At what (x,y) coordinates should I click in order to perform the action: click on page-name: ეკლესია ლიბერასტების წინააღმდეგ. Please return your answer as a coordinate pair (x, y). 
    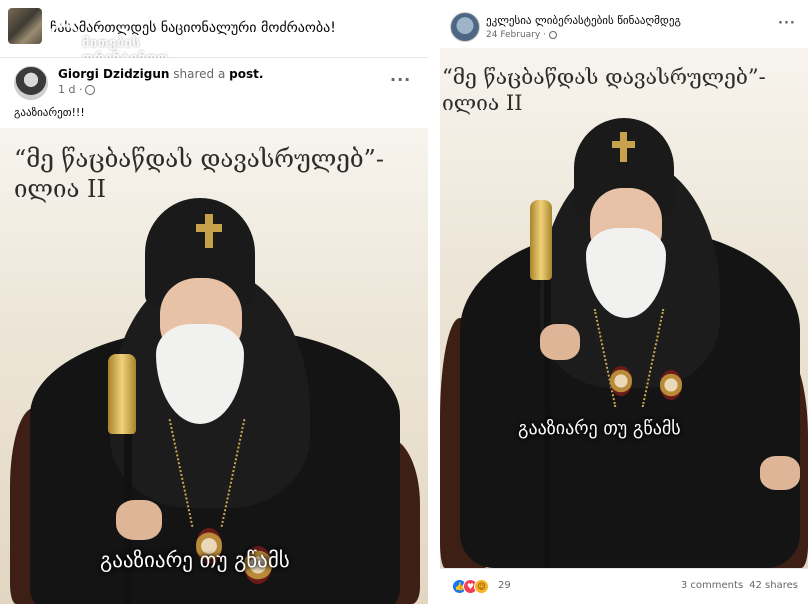
    Looking at the image, I should click on (583, 20).